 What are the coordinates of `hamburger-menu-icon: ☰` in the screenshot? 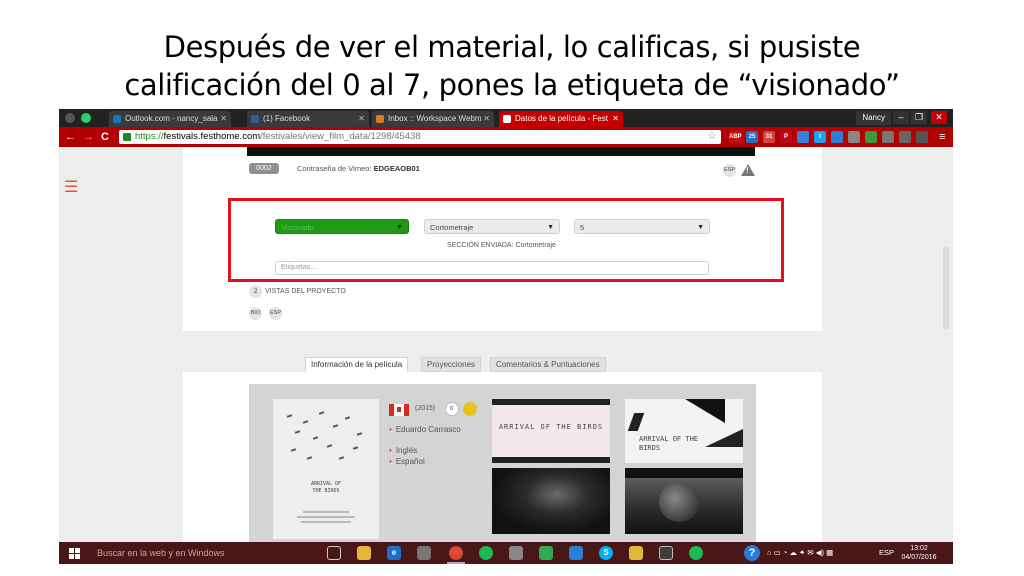 It's located at (71, 188).